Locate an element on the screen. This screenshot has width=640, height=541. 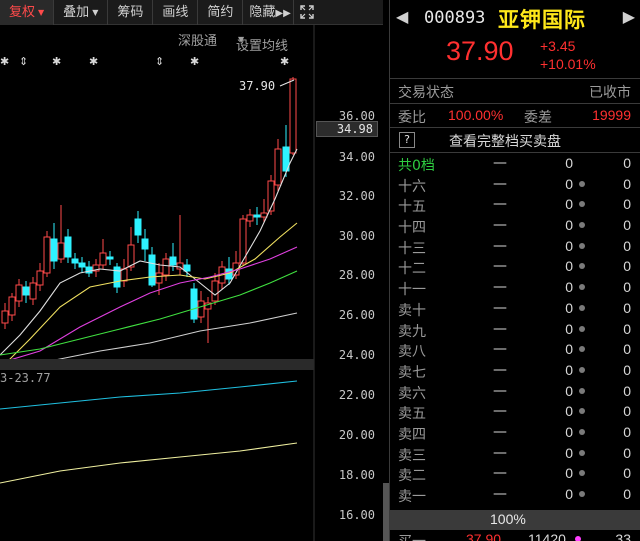
huaxian-button: 画线 is located at coordinates (176, 12).